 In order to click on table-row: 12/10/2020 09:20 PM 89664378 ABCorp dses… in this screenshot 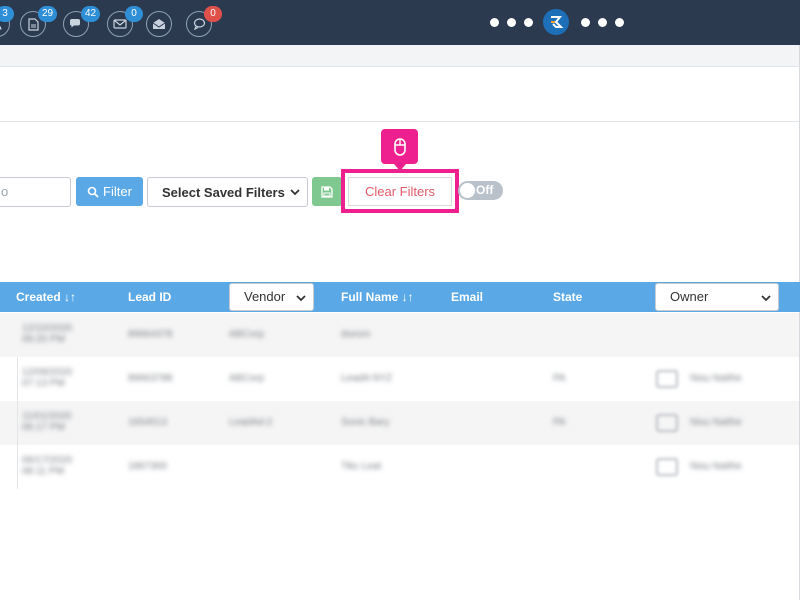, I will do `click(399, 335)`.